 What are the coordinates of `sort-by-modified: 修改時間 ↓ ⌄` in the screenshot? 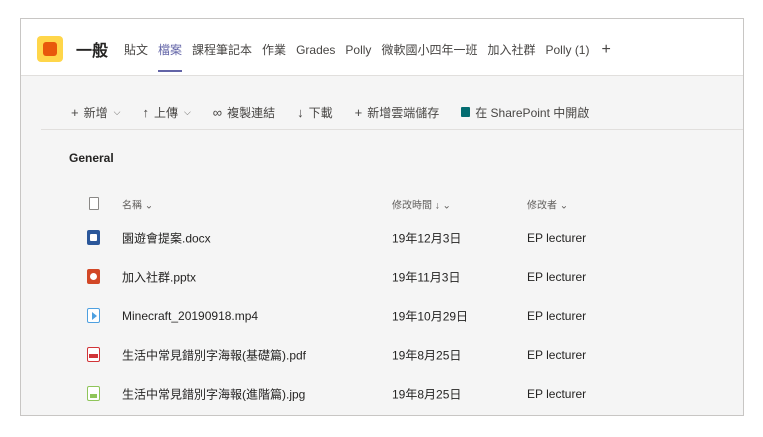 It's located at (421, 204).